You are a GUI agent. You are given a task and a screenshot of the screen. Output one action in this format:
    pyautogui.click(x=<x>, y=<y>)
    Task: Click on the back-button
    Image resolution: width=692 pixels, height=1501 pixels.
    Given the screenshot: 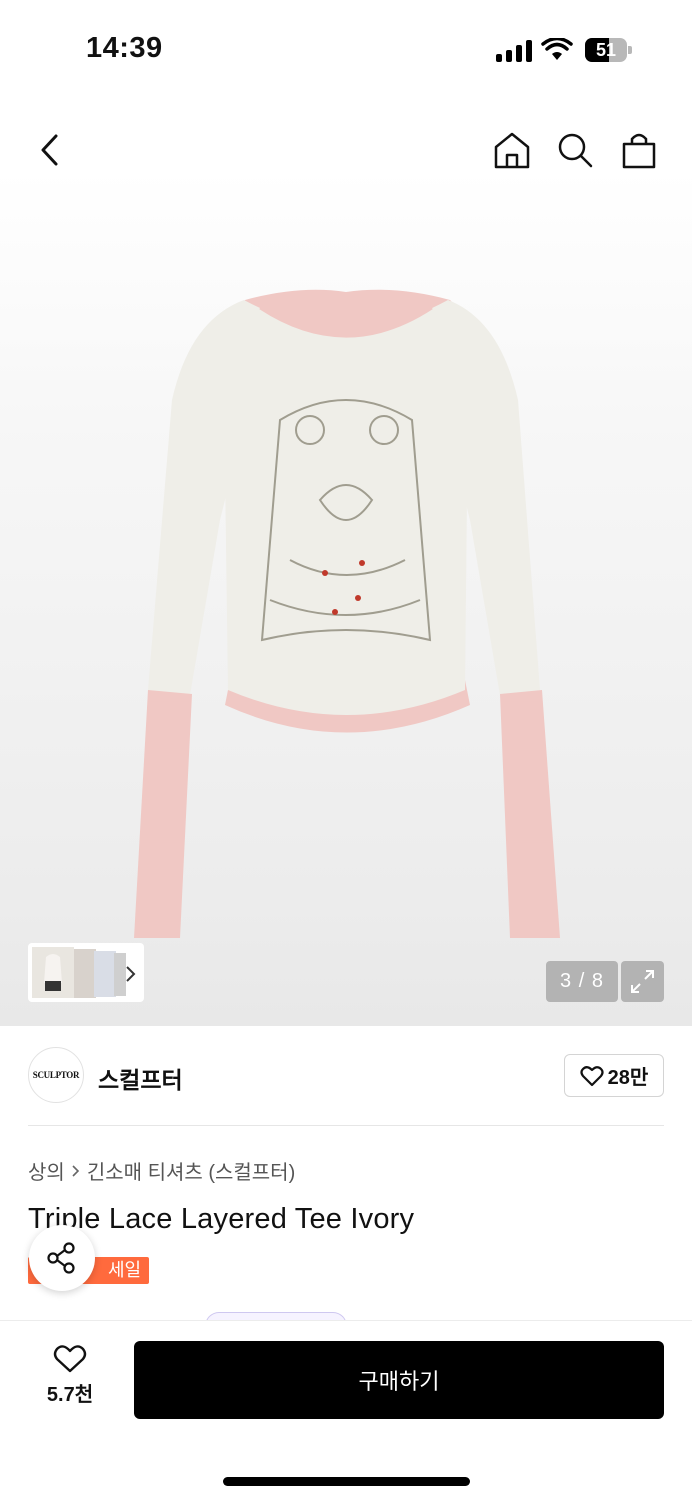 What is the action you would take?
    pyautogui.click(x=50, y=150)
    